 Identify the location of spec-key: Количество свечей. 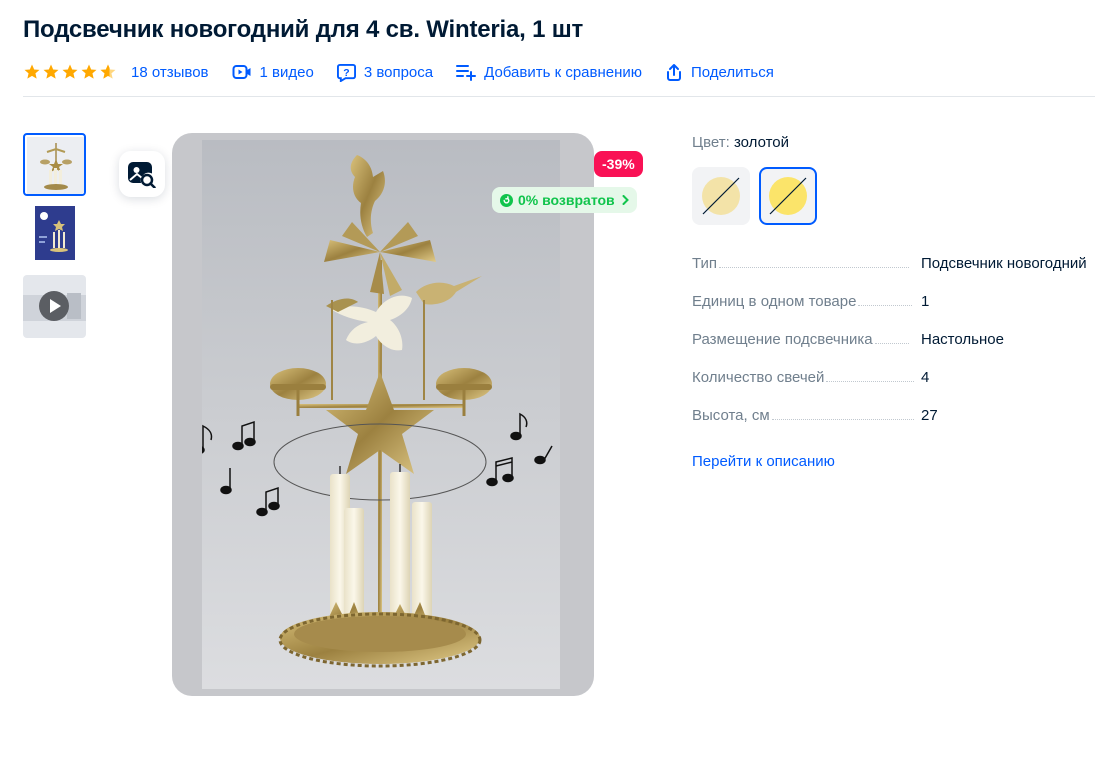
(758, 377).